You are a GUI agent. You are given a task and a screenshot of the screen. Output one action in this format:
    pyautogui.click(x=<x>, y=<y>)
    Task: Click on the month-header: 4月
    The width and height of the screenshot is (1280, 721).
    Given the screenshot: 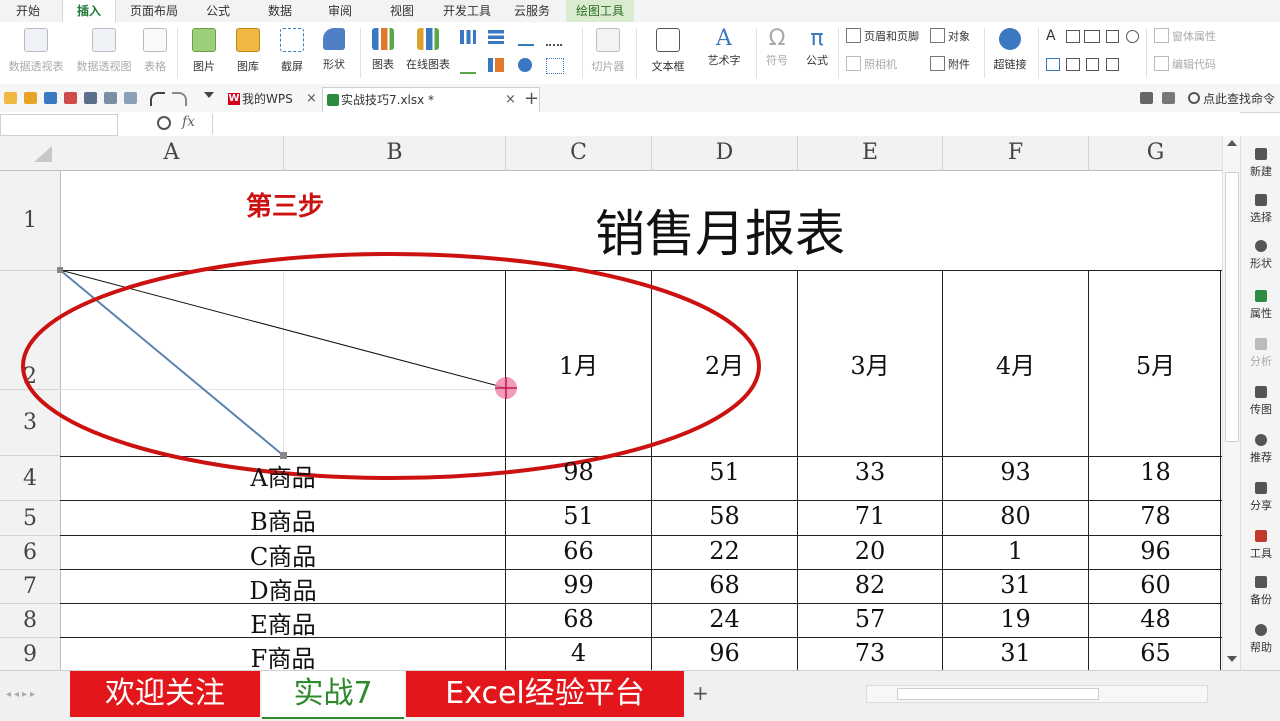 What is the action you would take?
    pyautogui.click(x=1015, y=363)
    